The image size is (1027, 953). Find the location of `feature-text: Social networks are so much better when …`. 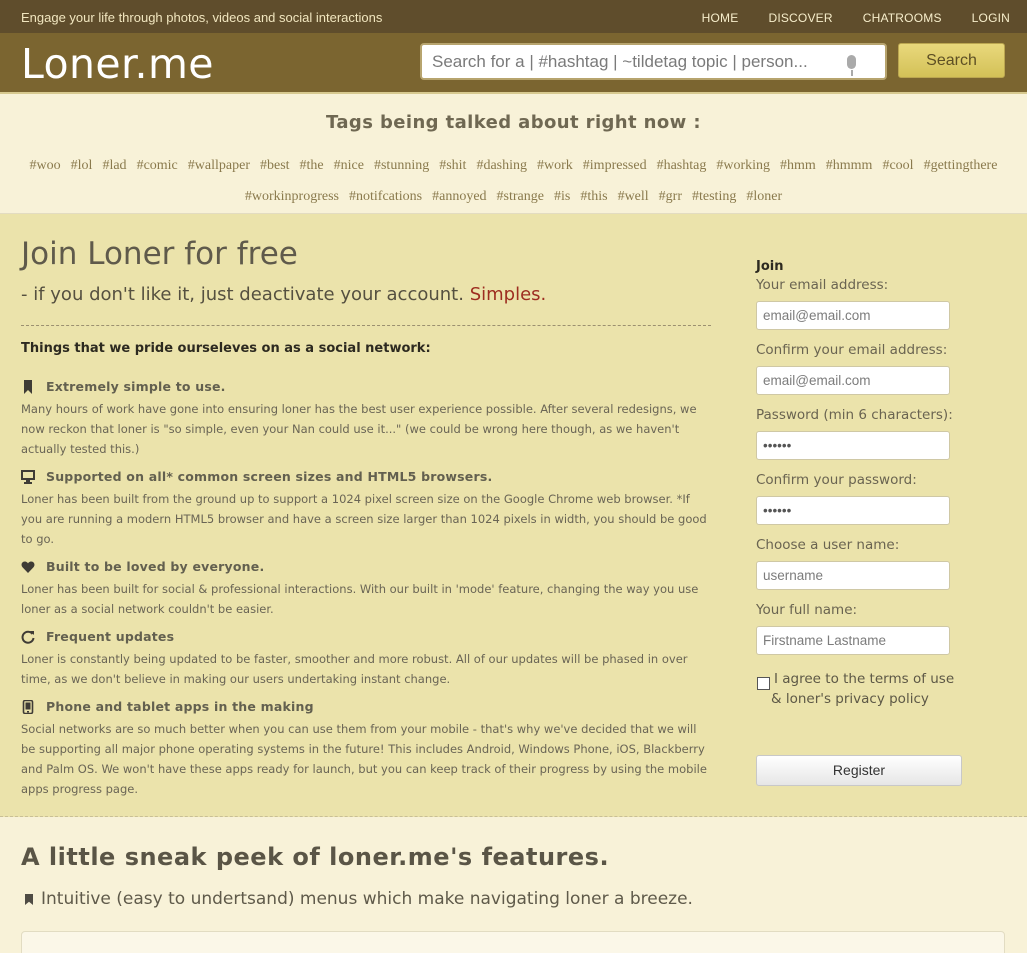

feature-text: Social networks are so much better when … is located at coordinates (364, 759).